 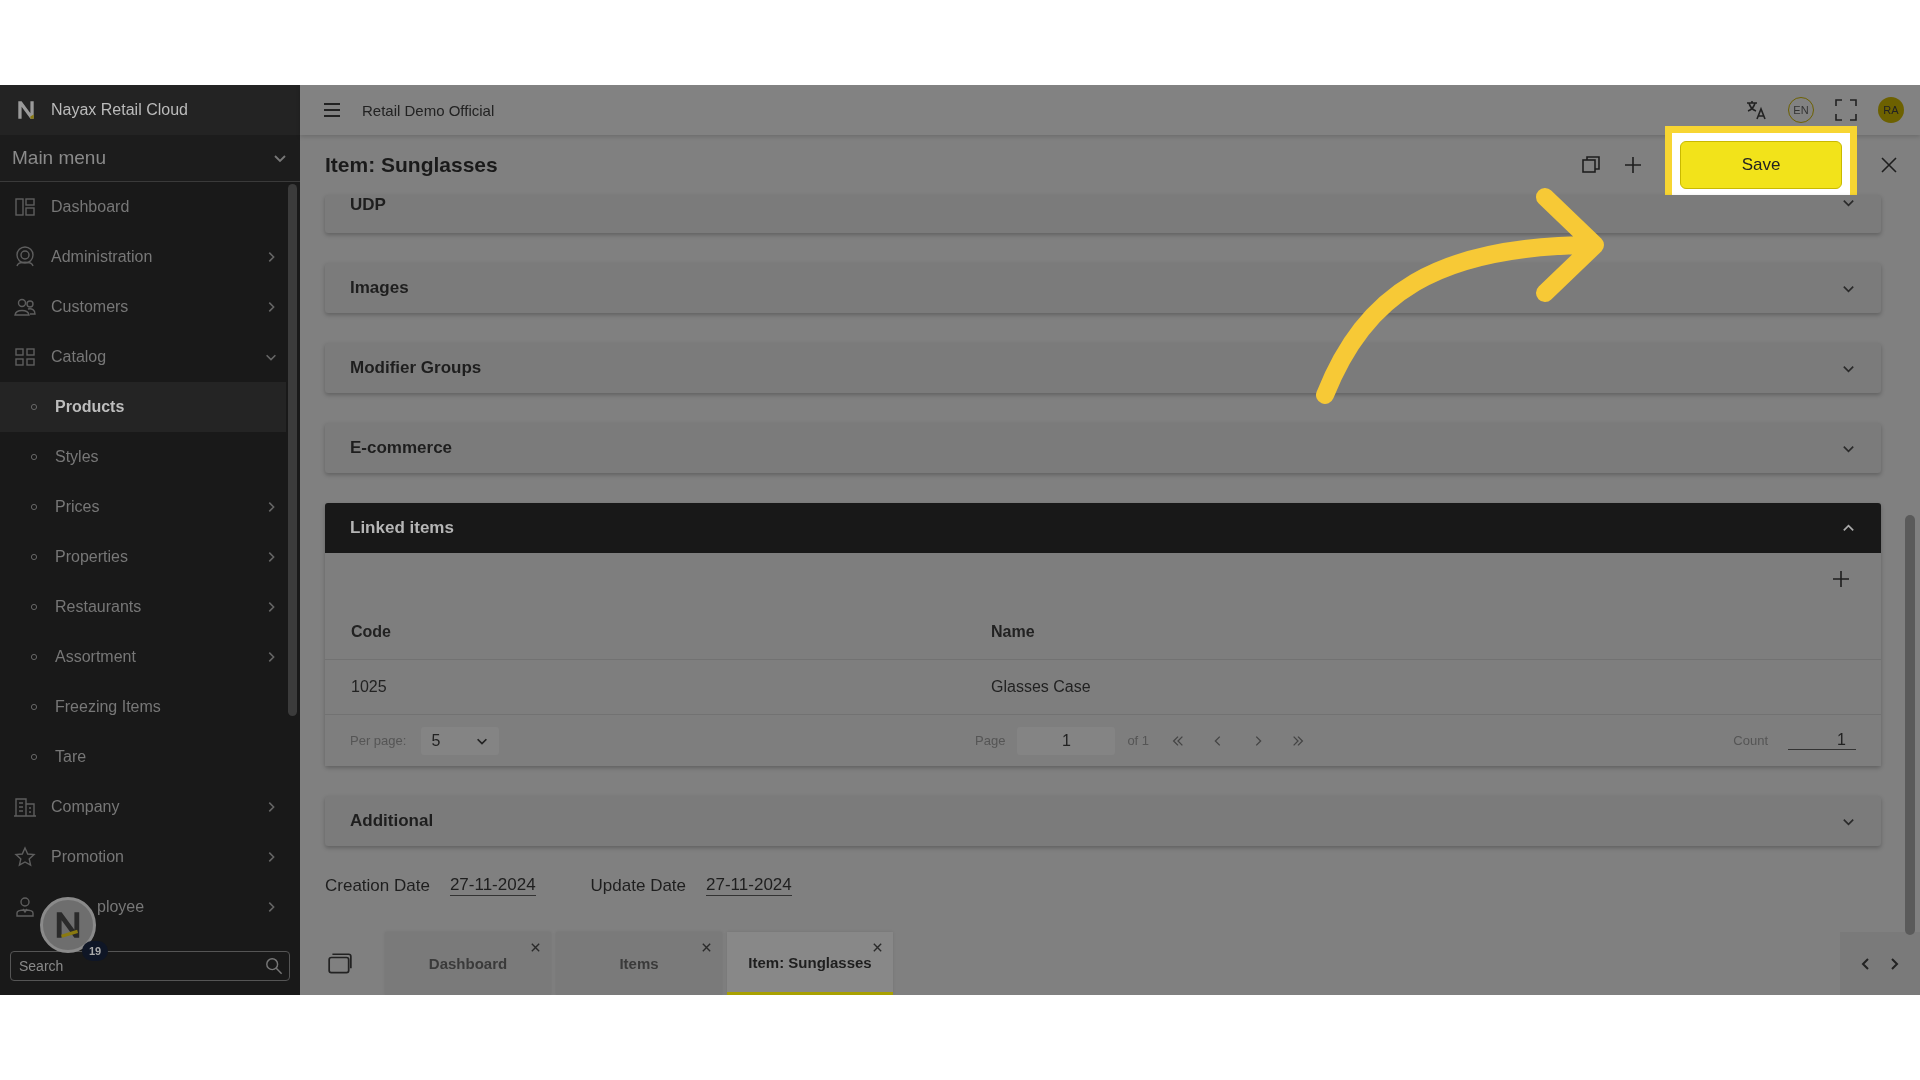 I want to click on column-header: Name, so click(x=1436, y=632).